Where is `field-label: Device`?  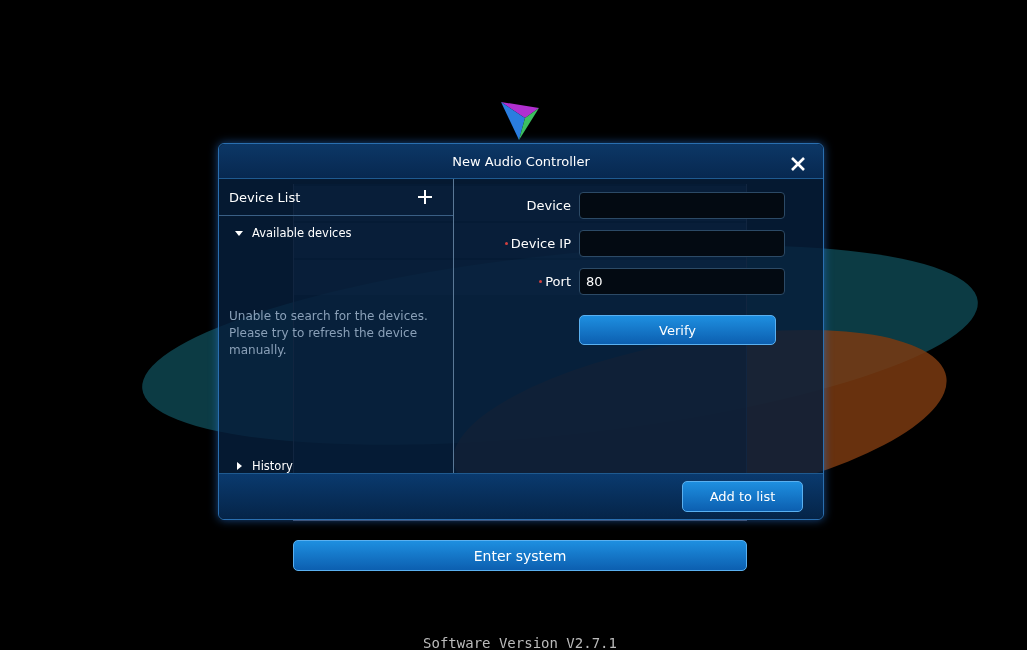 field-label: Device is located at coordinates (548, 205).